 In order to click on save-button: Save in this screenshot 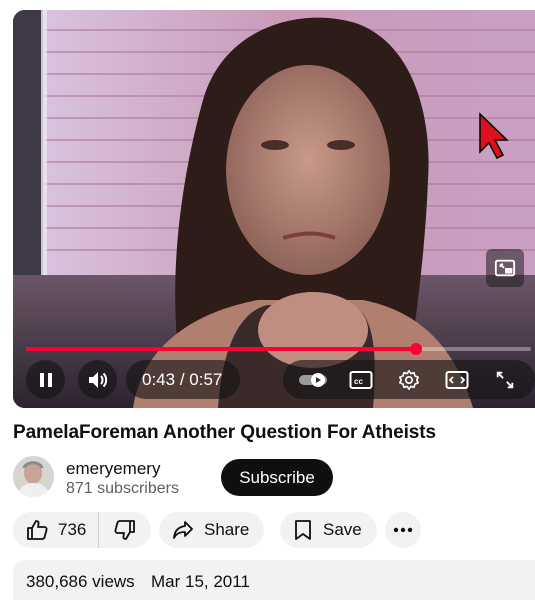, I will do `click(328, 530)`.